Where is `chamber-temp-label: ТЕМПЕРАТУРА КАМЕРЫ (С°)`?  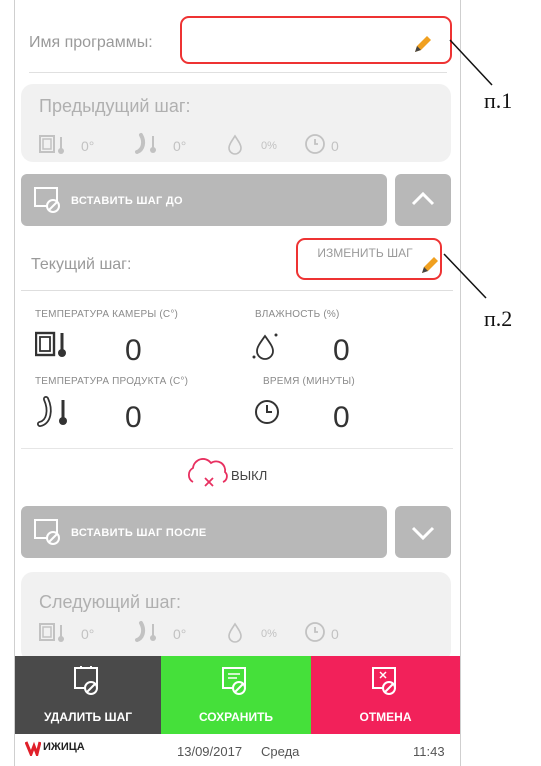
chamber-temp-label: ТЕМПЕРАТУРА КАМЕРЫ (С°) is located at coordinates (107, 314).